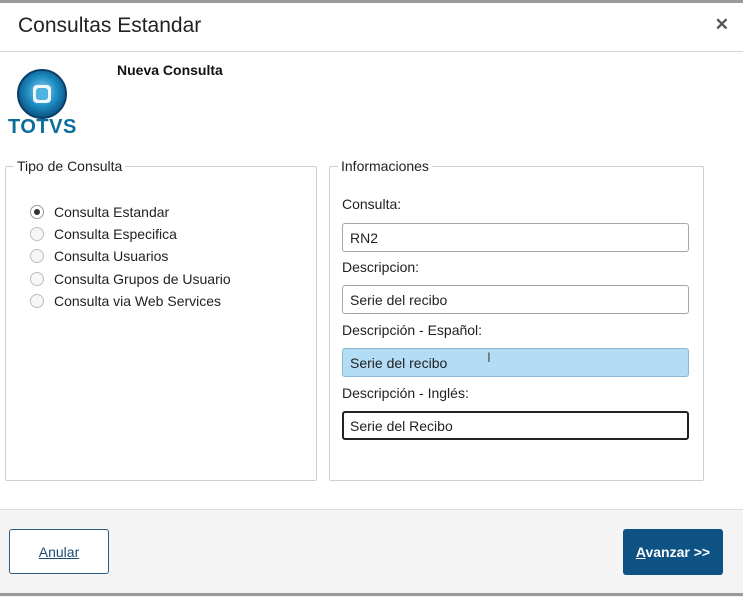 Image resolution: width=743 pixels, height=597 pixels. What do you see at coordinates (678, 552) in the screenshot?
I see `avanzar-label: vanzar >>` at bounding box center [678, 552].